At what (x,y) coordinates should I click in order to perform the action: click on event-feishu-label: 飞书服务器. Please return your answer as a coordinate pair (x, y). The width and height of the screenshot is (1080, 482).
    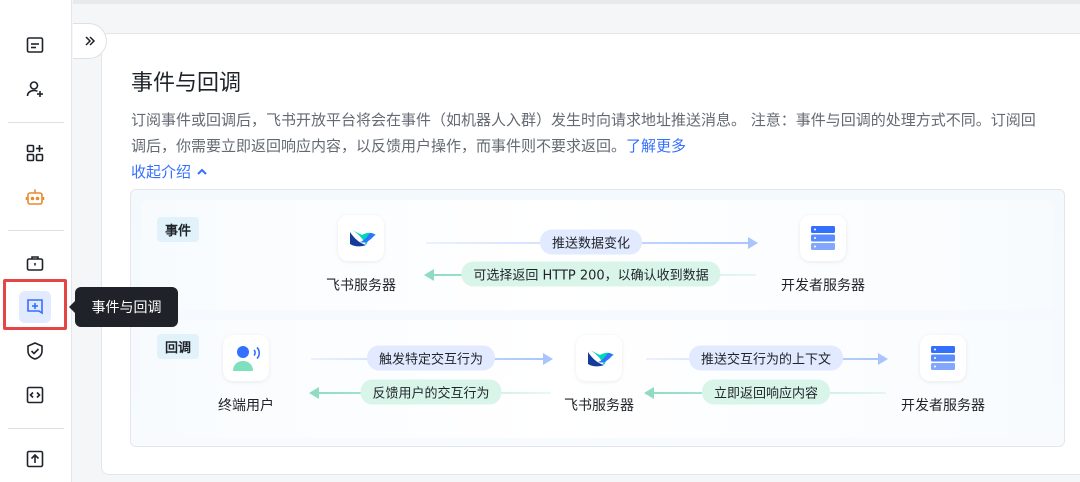
    Looking at the image, I should click on (361, 286).